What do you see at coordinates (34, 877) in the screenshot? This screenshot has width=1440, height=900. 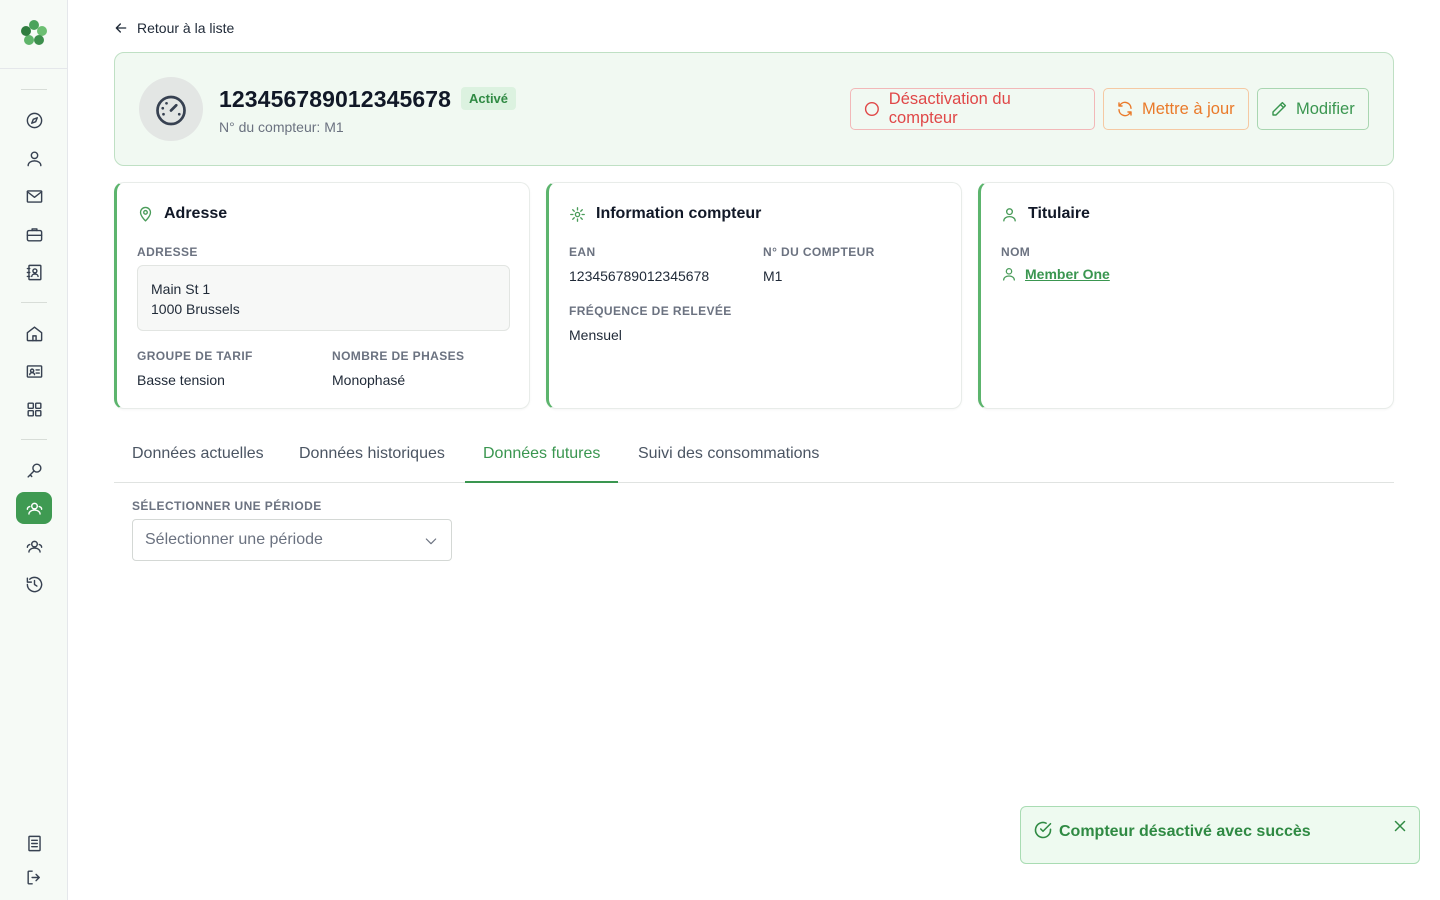 I see `logout-icon` at bounding box center [34, 877].